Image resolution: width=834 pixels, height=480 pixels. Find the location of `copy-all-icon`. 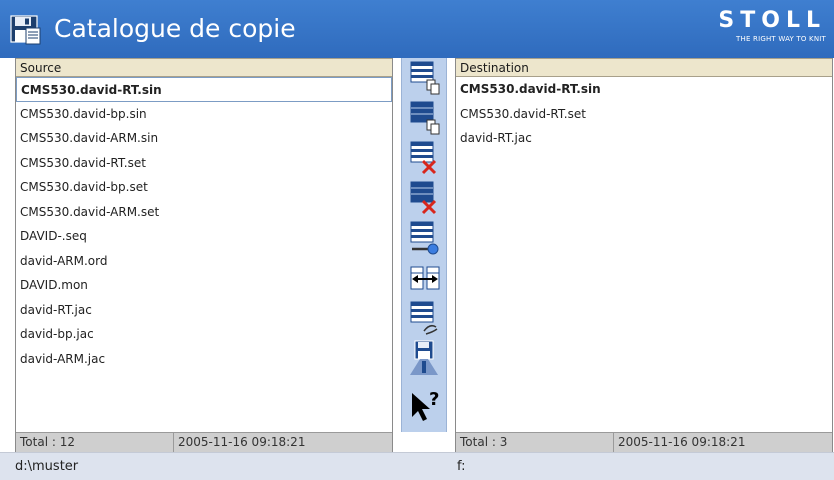

copy-all-icon is located at coordinates (425, 118).